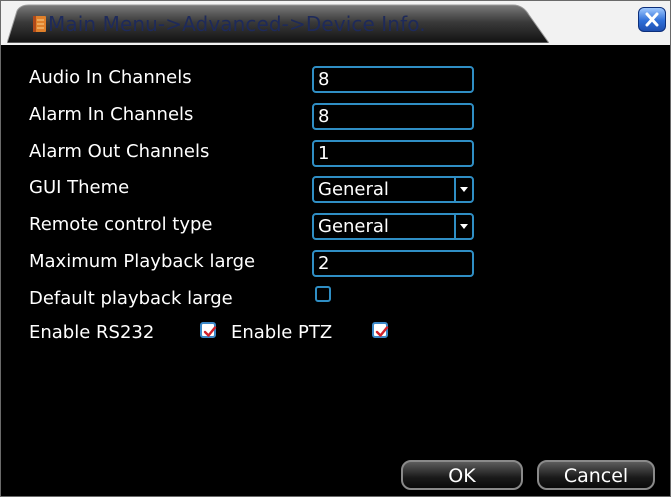  What do you see at coordinates (142, 261) in the screenshot?
I see `max-playback-label: Maximum Playback large` at bounding box center [142, 261].